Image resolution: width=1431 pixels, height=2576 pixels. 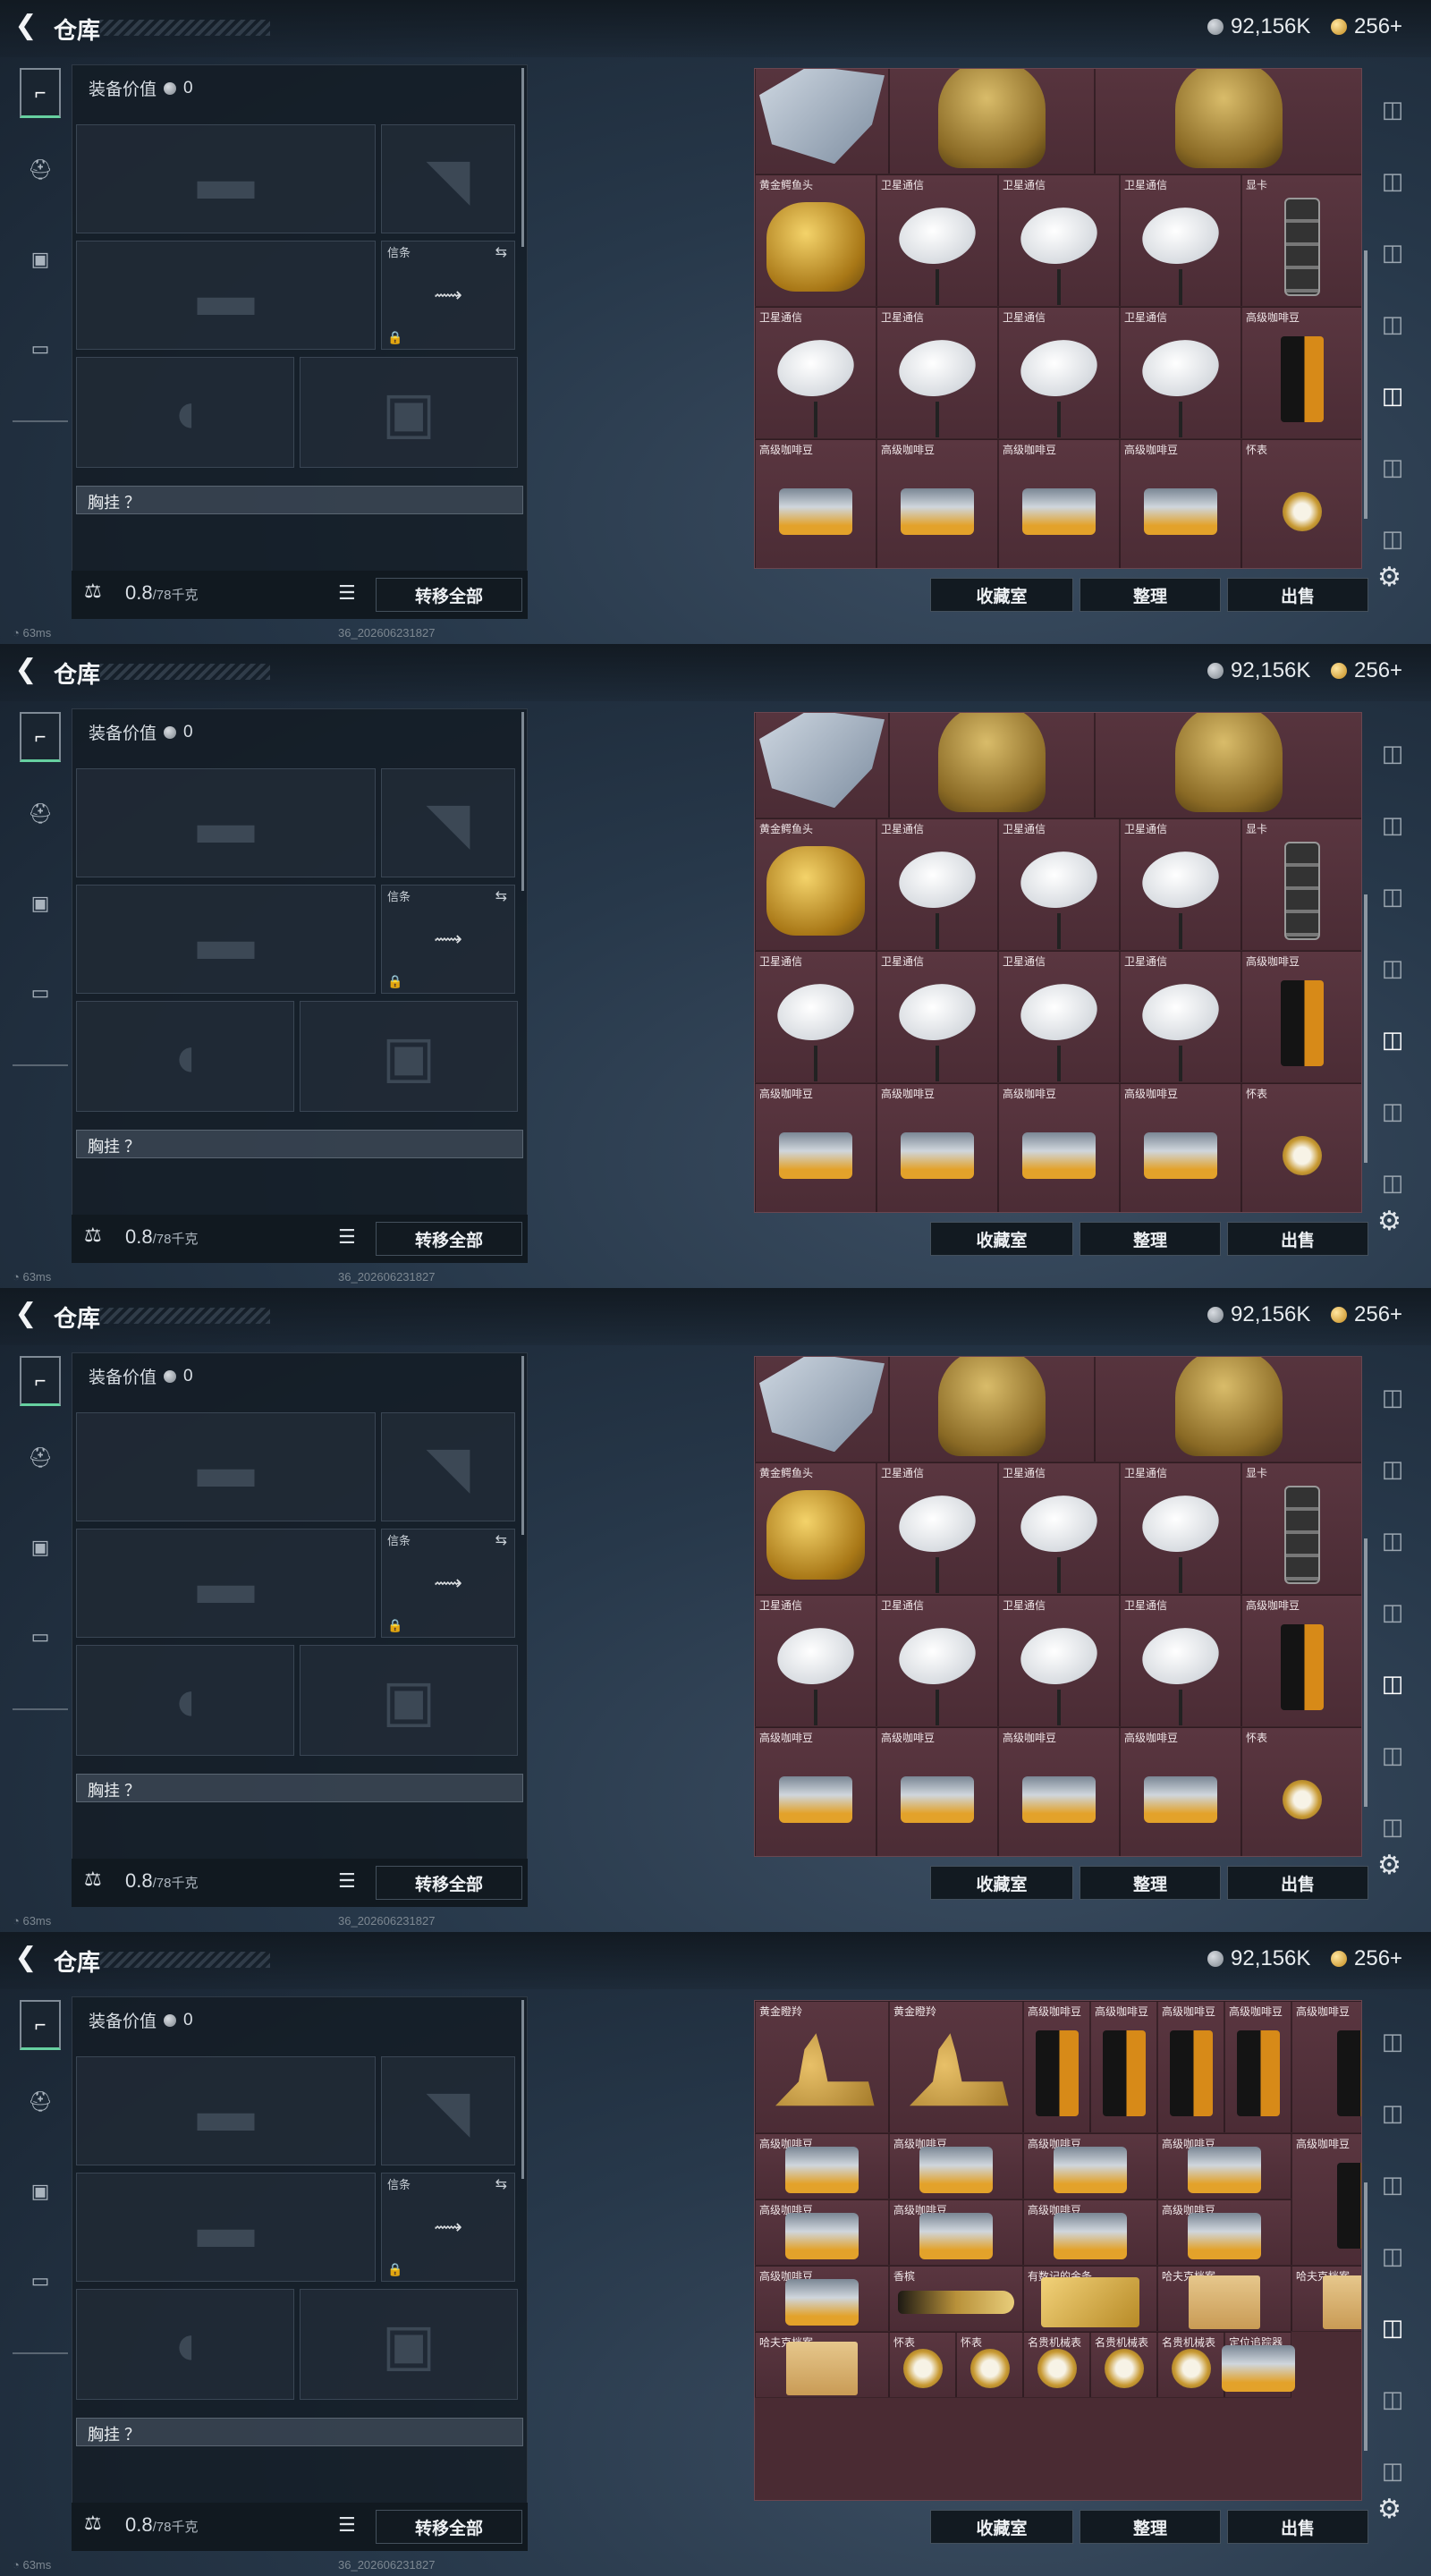 I want to click on stash-item: 哈夫克档案, so click(x=1326, y=2299).